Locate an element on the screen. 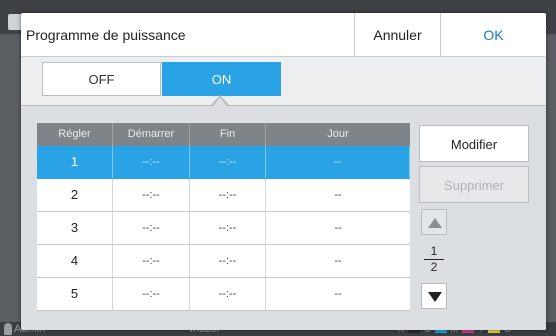 Image resolution: width=556 pixels, height=336 pixels. modify-button: Modifier is located at coordinates (474, 143).